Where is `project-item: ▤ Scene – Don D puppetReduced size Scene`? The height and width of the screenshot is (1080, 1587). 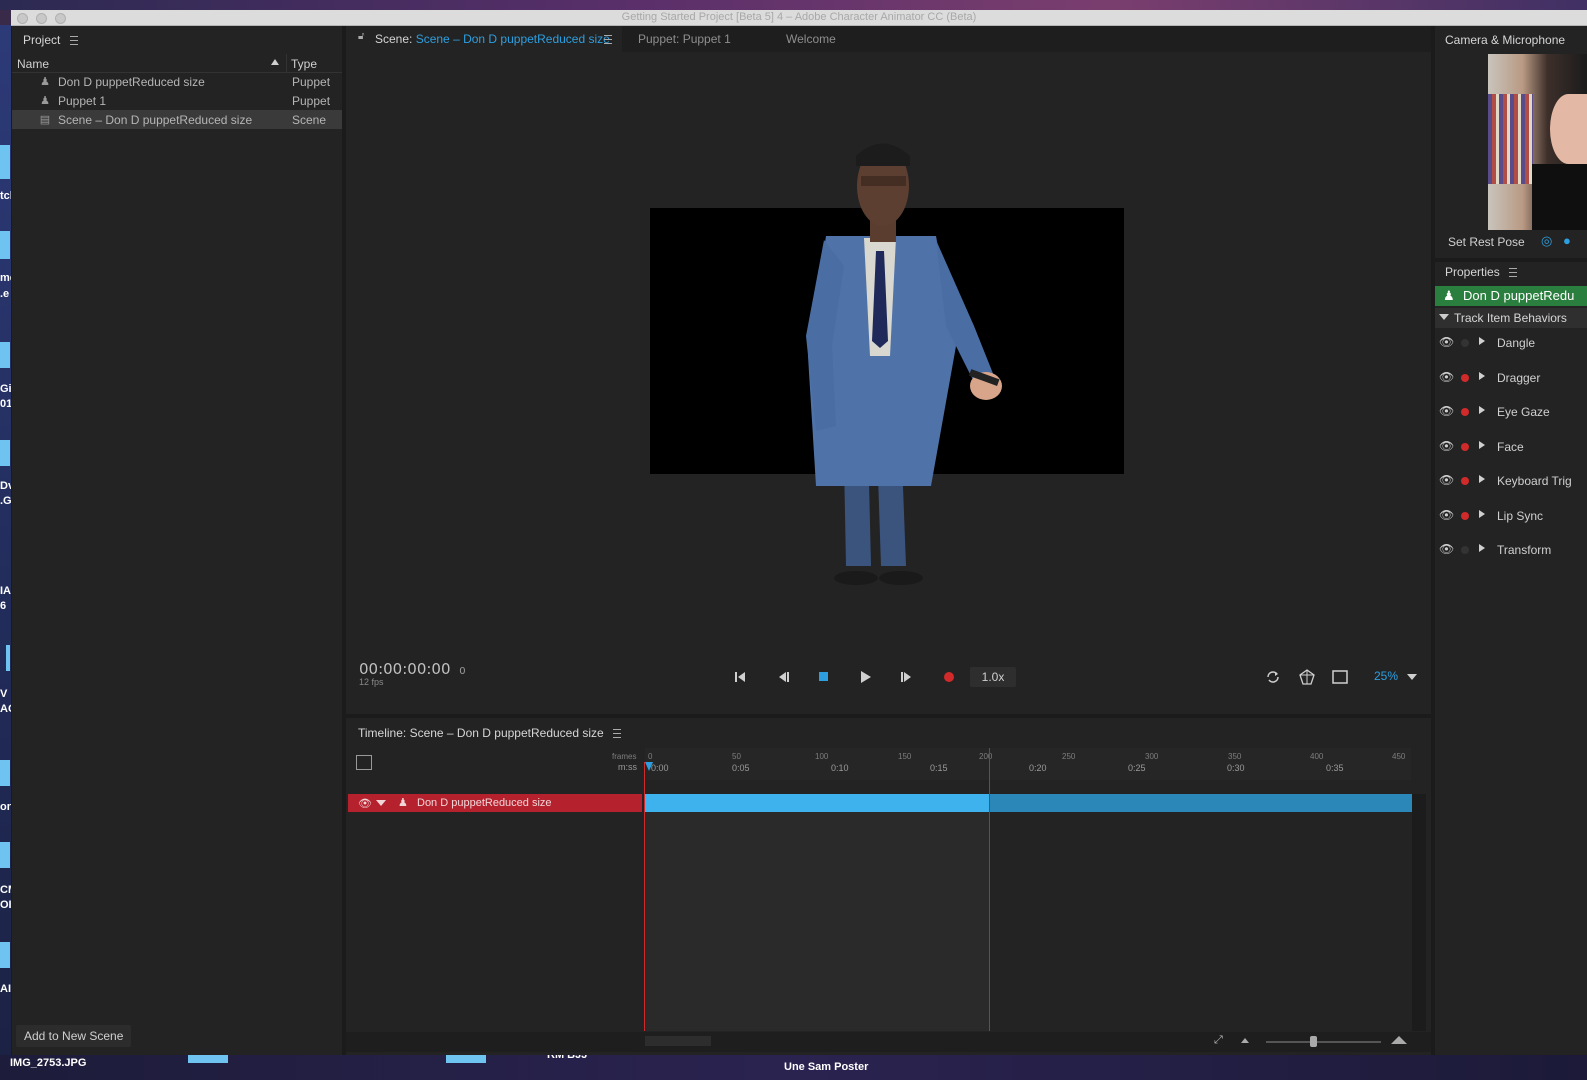 project-item: ▤ Scene – Don D puppetReduced size Scene is located at coordinates (177, 119).